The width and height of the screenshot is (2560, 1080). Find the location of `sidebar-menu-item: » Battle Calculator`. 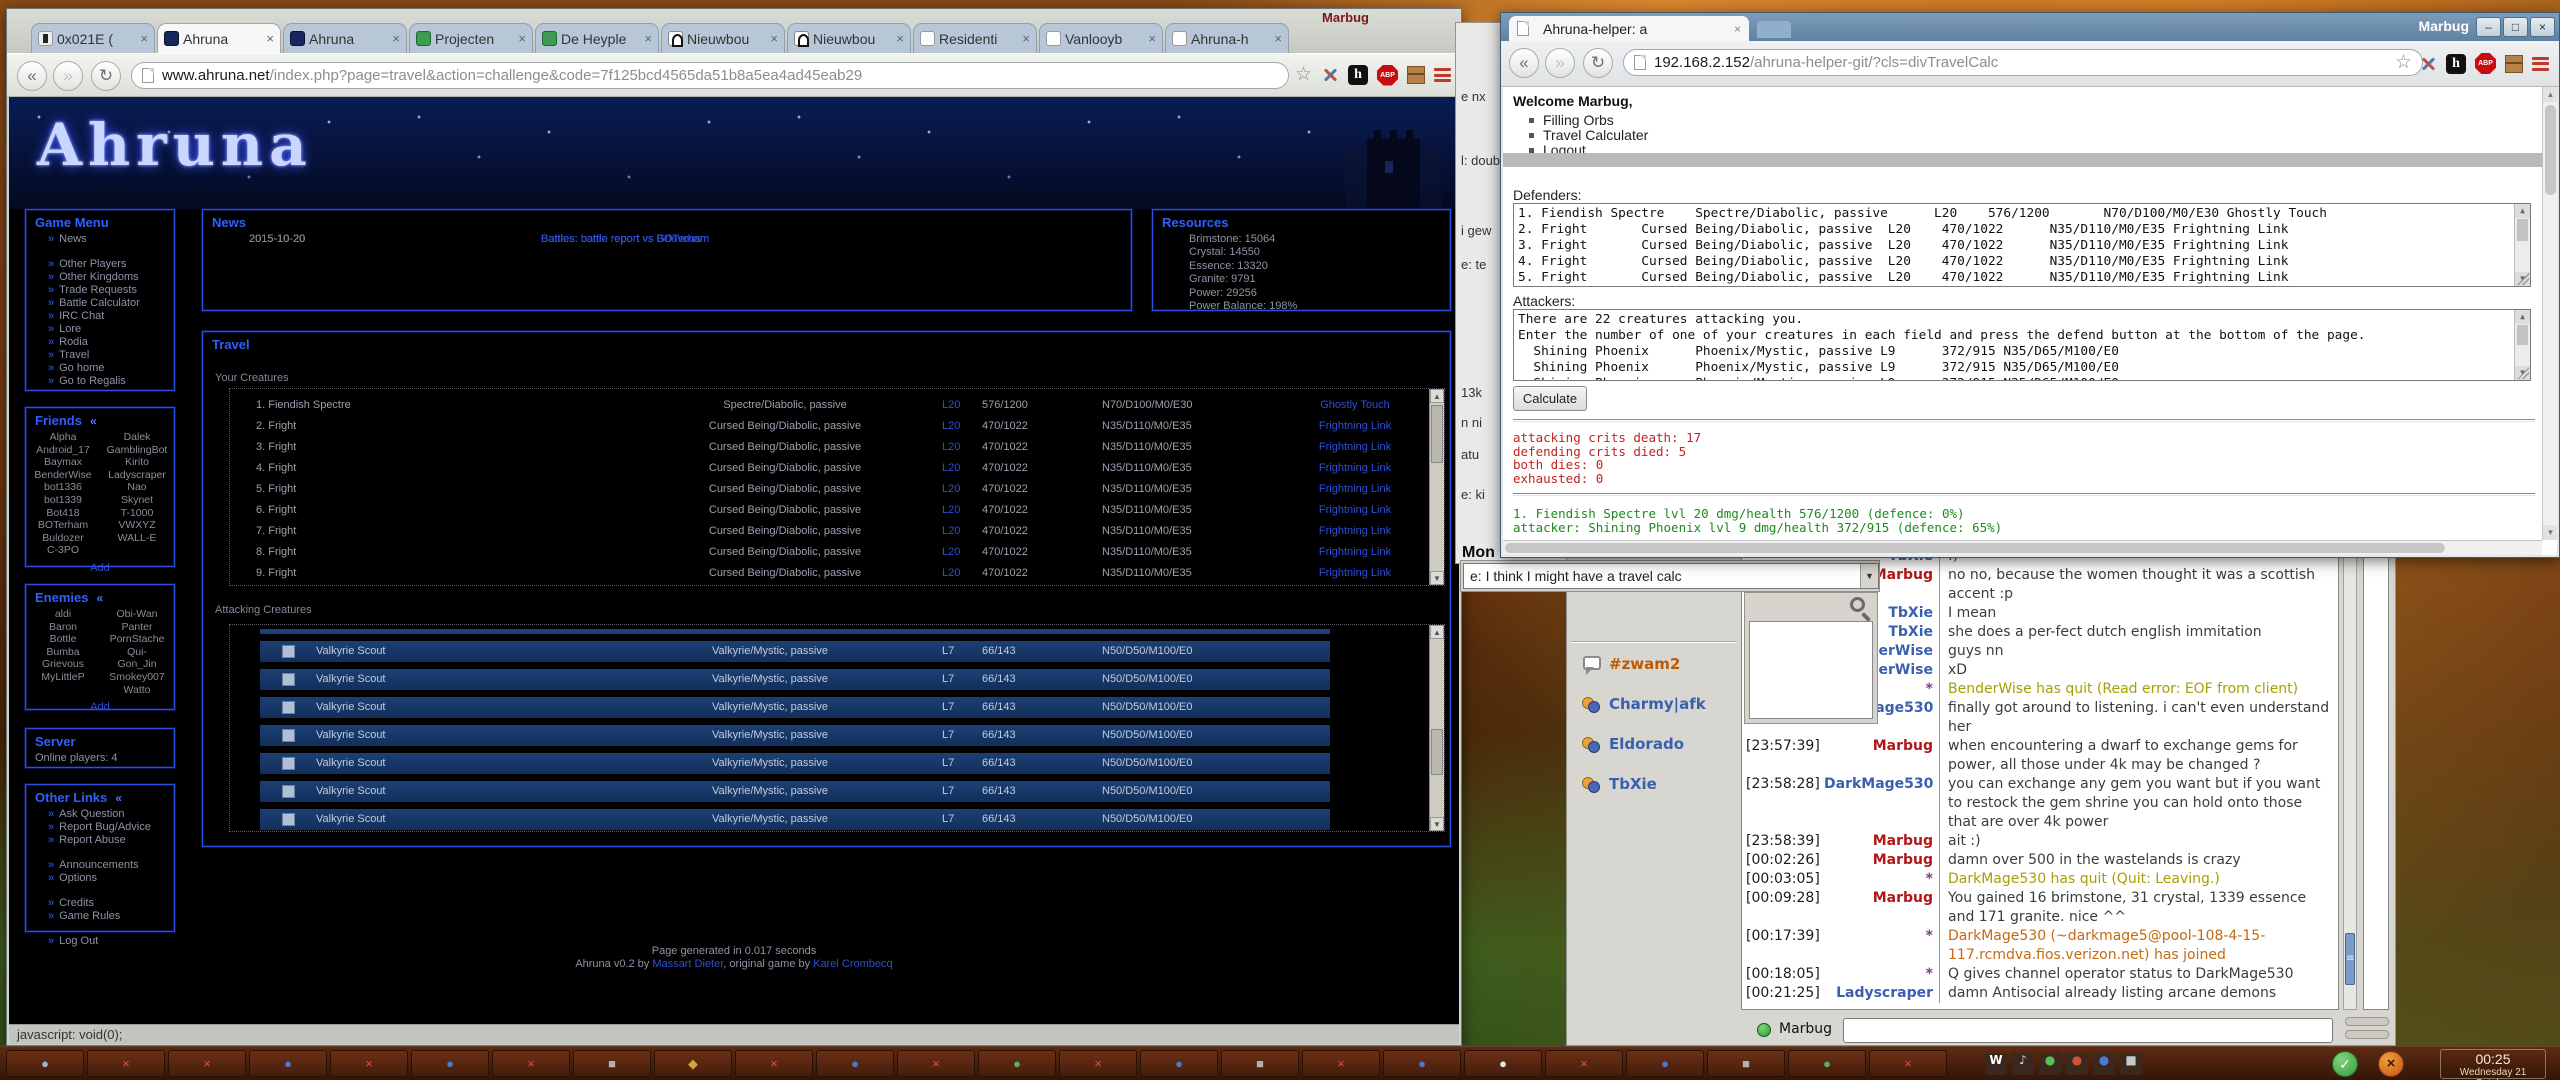

sidebar-menu-item: » Battle Calculator is located at coordinates (100, 303).